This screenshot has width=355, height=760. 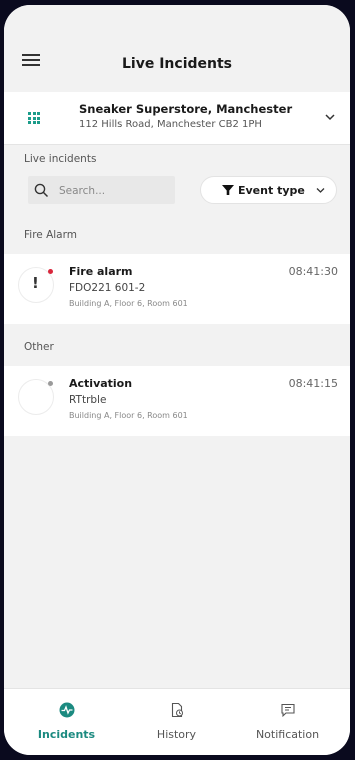 What do you see at coordinates (101, 383) in the screenshot?
I see `incident-title: Activation` at bounding box center [101, 383].